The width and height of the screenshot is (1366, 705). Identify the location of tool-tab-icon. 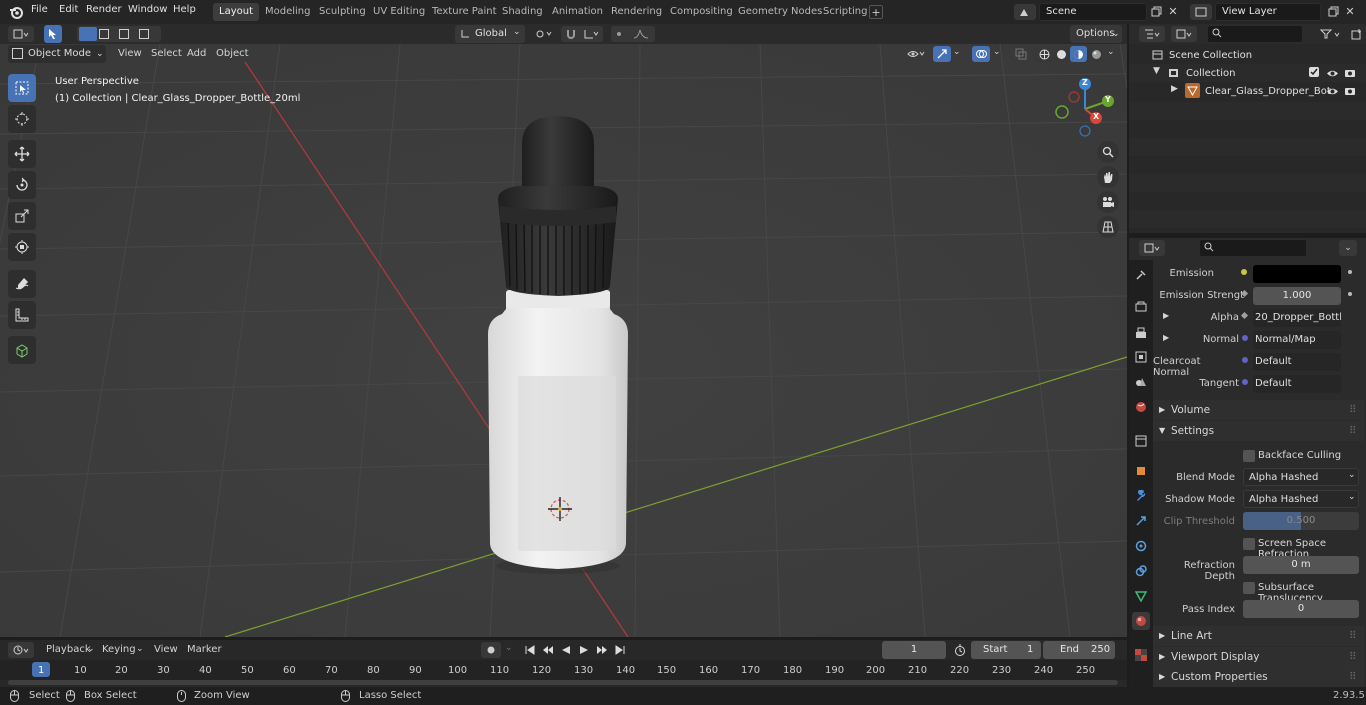
(1141, 275).